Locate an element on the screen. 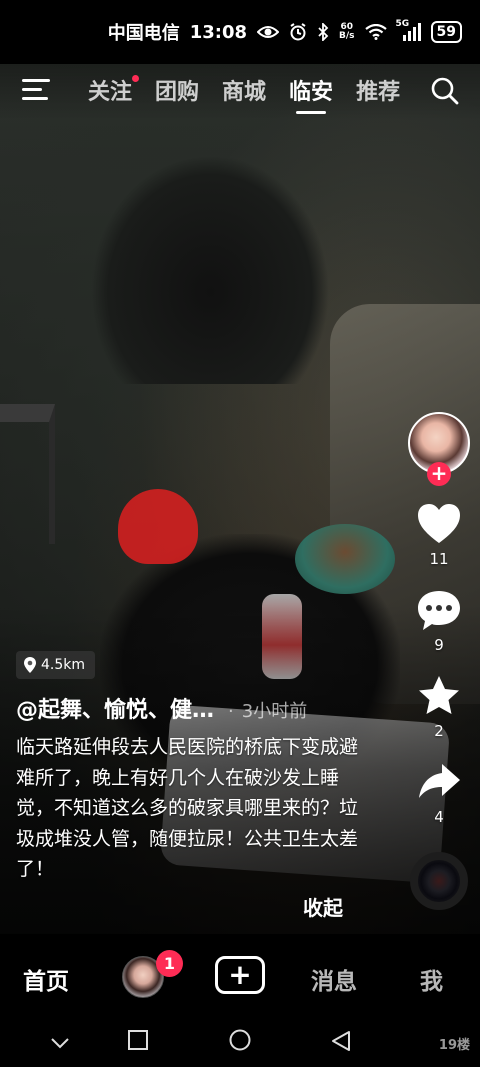 The image size is (480, 1067). post-time: 3小时前 is located at coordinates (274, 711).